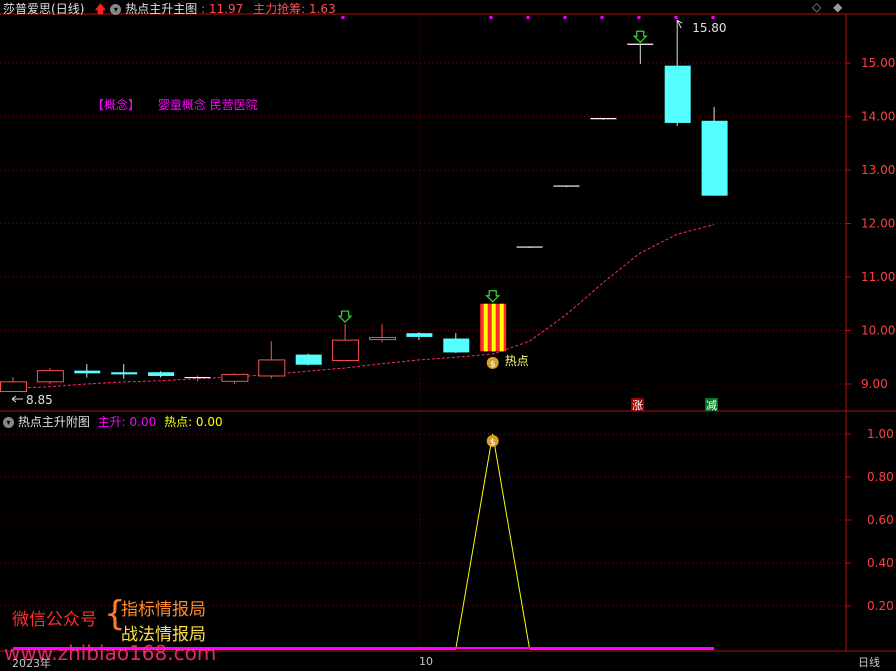 This screenshot has width=896, height=671. I want to click on high-price-label: 15.80, so click(709, 28).